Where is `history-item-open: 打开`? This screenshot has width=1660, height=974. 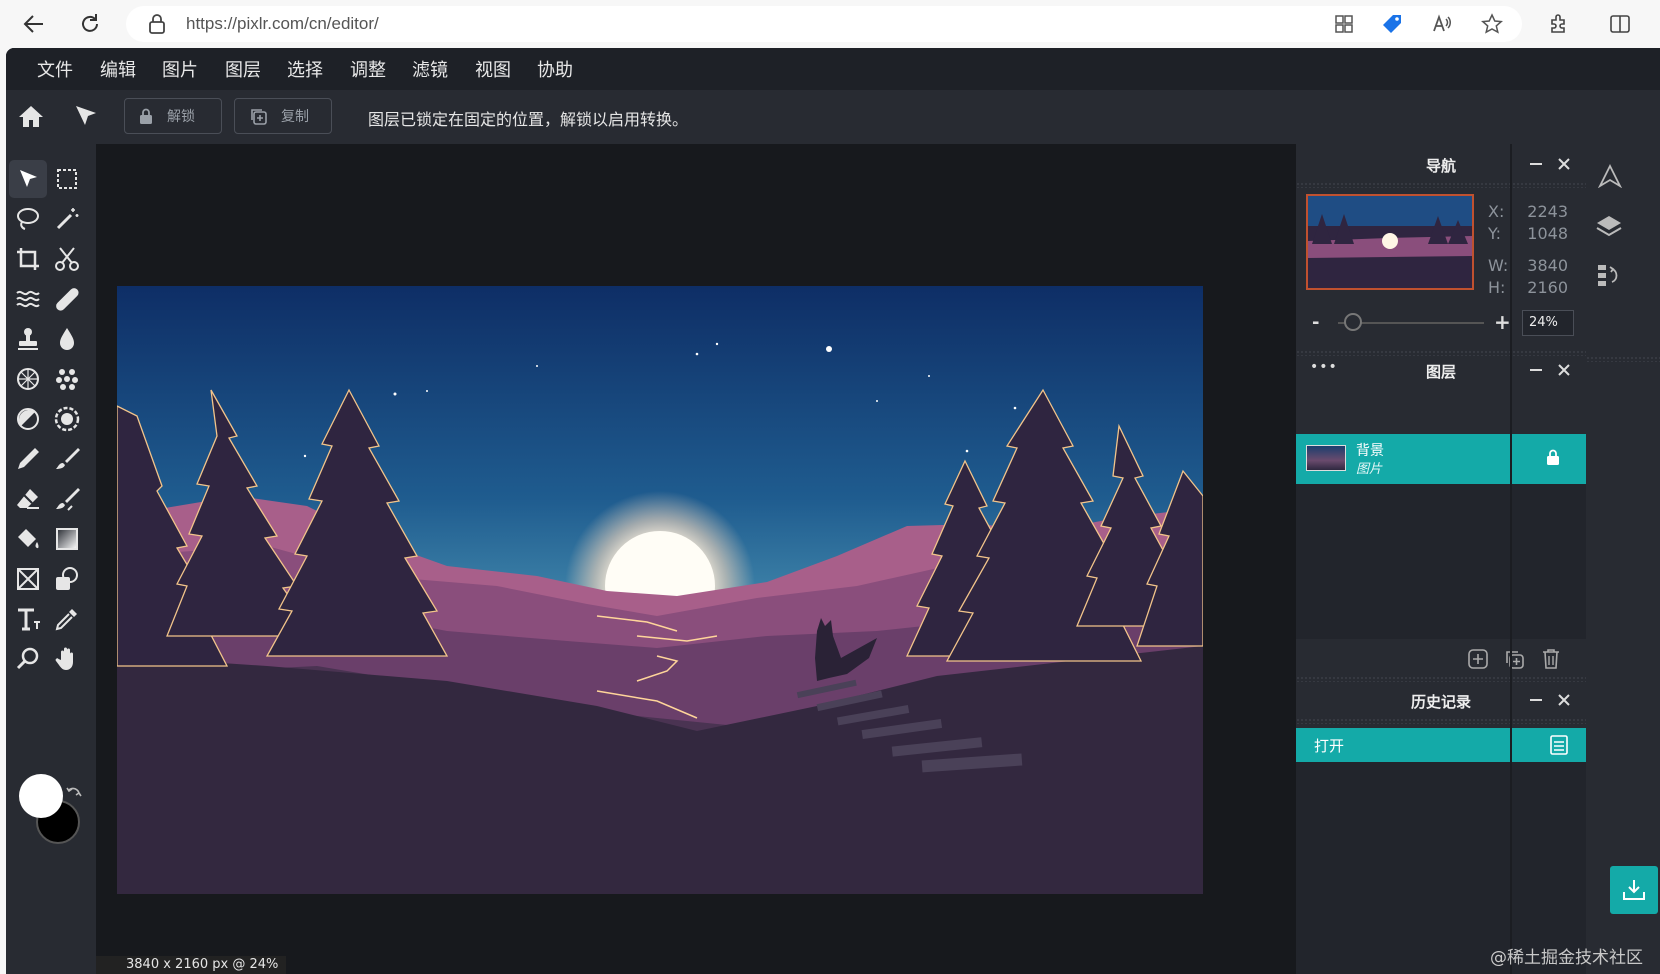
history-item-open: 打开 is located at coordinates (1441, 745).